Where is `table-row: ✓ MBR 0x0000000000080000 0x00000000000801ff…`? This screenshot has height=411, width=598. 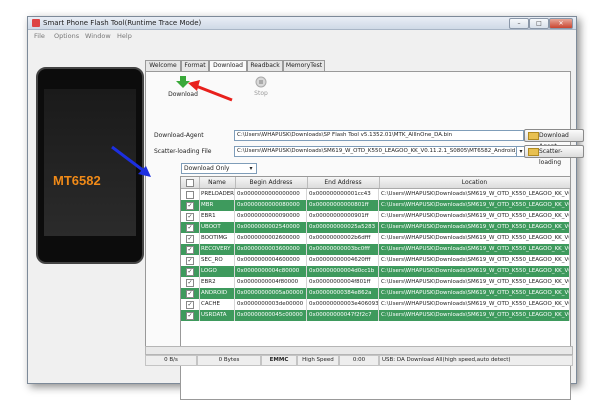 table-row: ✓ MBR 0x0000000000080000 0x00000000000801ff… is located at coordinates (375, 205).